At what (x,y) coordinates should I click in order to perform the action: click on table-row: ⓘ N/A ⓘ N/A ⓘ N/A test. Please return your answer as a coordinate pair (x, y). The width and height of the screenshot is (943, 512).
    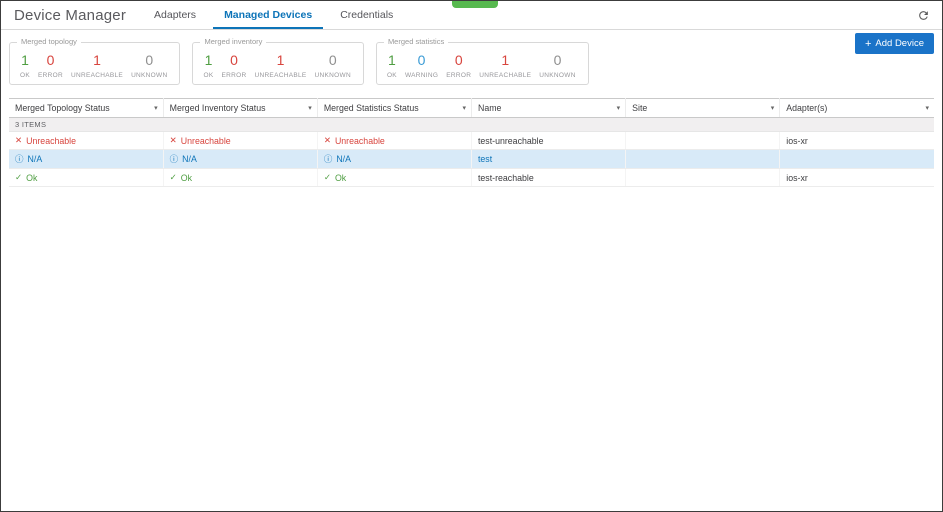
    Looking at the image, I should click on (471, 159).